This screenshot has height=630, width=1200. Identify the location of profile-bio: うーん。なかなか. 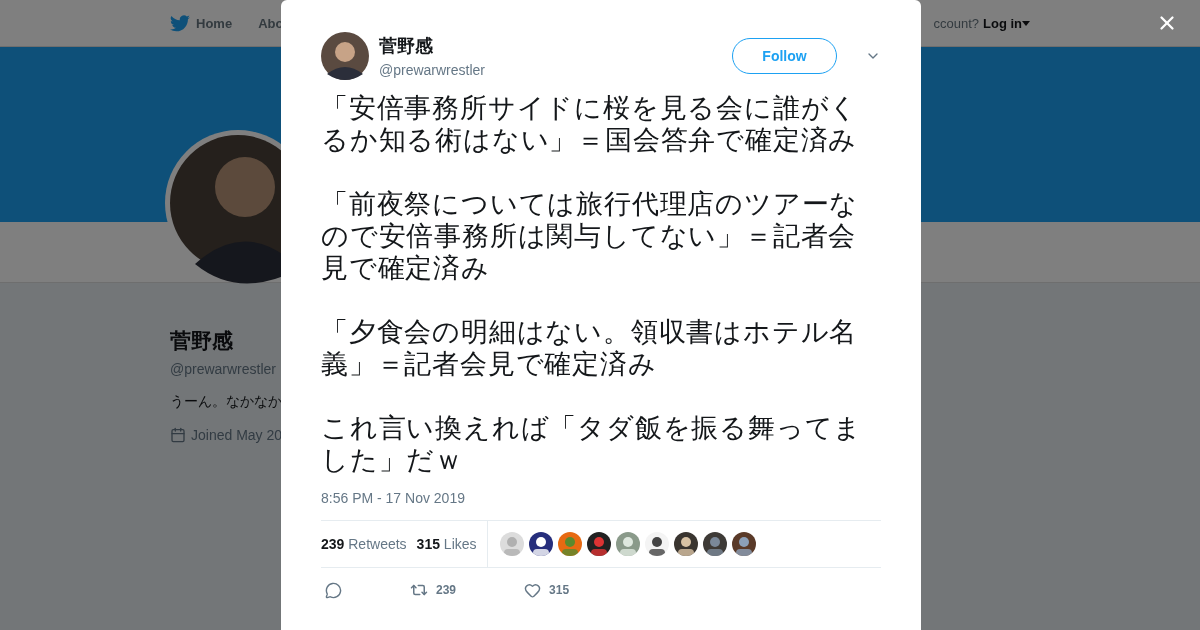
(226, 402).